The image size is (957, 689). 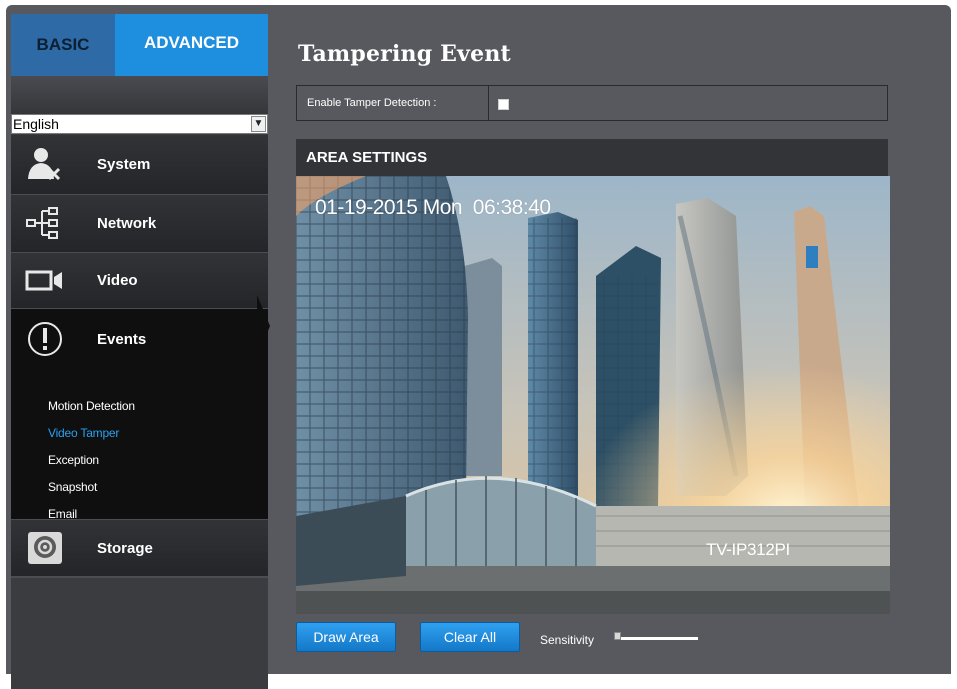 What do you see at coordinates (91, 406) in the screenshot?
I see `submenu-item-motion-detection: Motion Detection` at bounding box center [91, 406].